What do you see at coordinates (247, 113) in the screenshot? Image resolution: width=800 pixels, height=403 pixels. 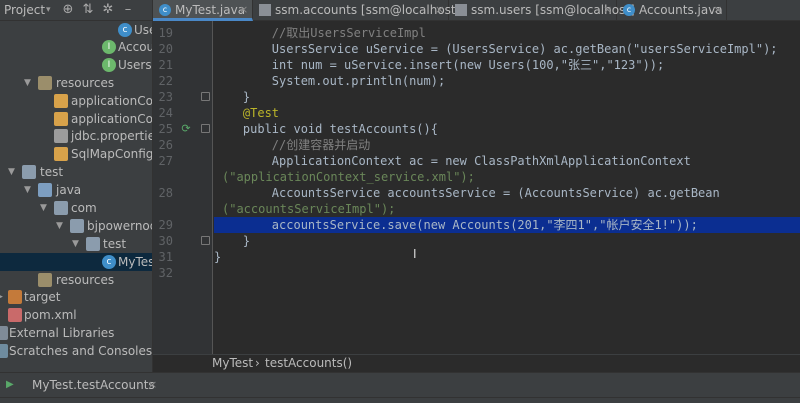 I see `code-line: @Test` at bounding box center [247, 113].